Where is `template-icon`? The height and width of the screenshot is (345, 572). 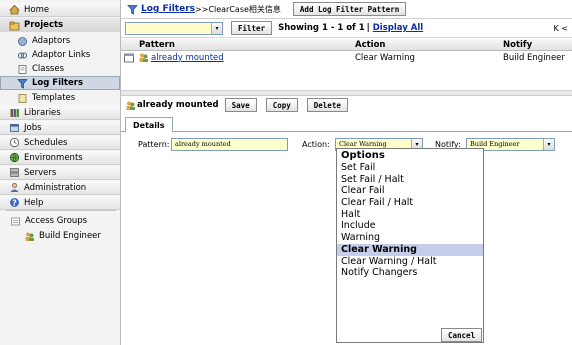 template-icon is located at coordinates (22, 98).